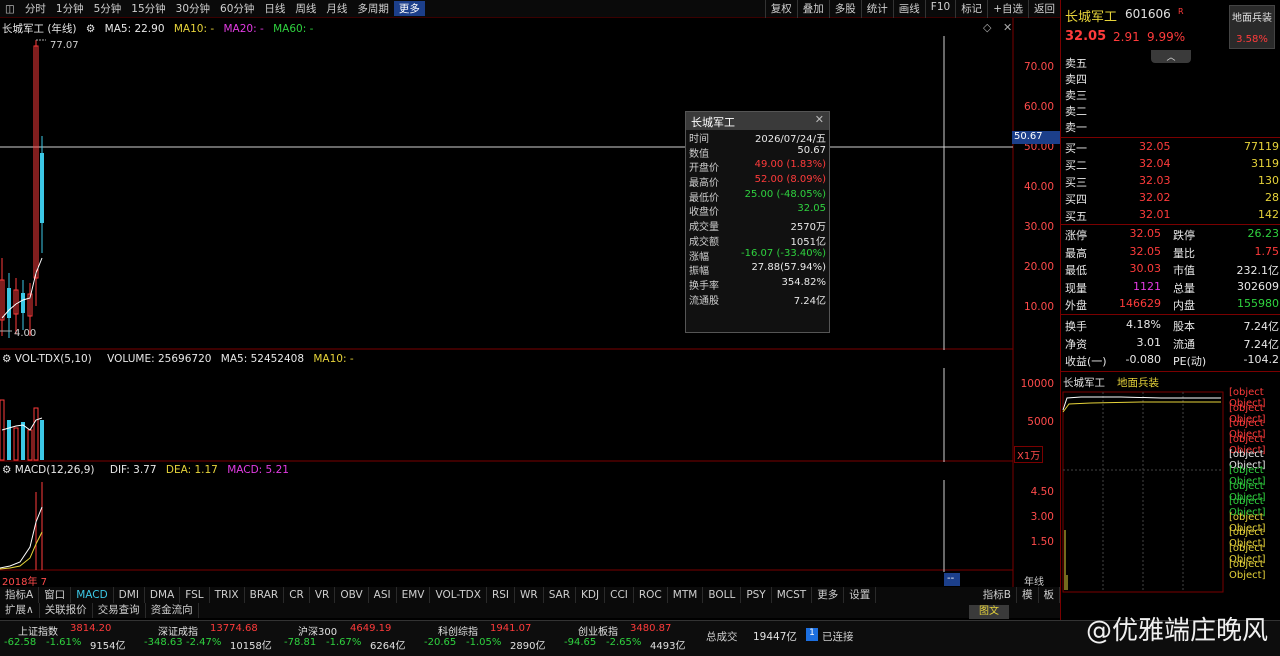  Describe the element at coordinates (560, 595) in the screenshot. I see `indicator-tab-16: SAR` at that location.